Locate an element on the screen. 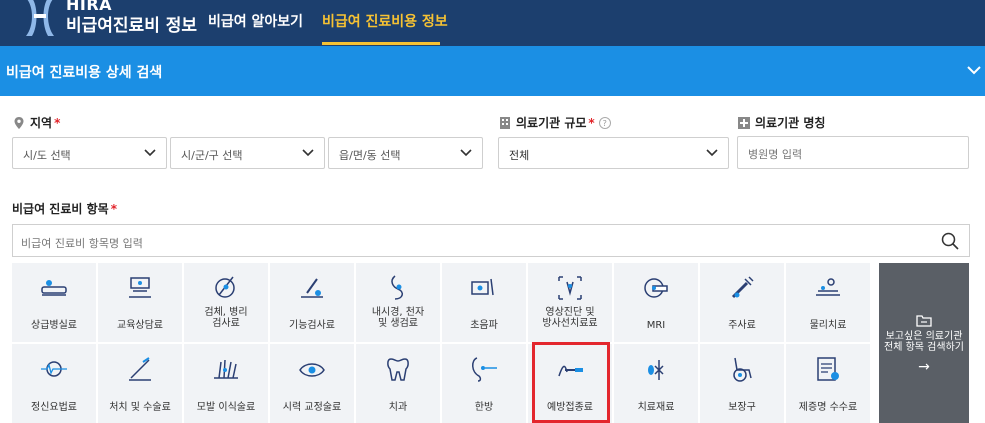 The image size is (985, 423). arrow-right-icon: → is located at coordinates (924, 367).